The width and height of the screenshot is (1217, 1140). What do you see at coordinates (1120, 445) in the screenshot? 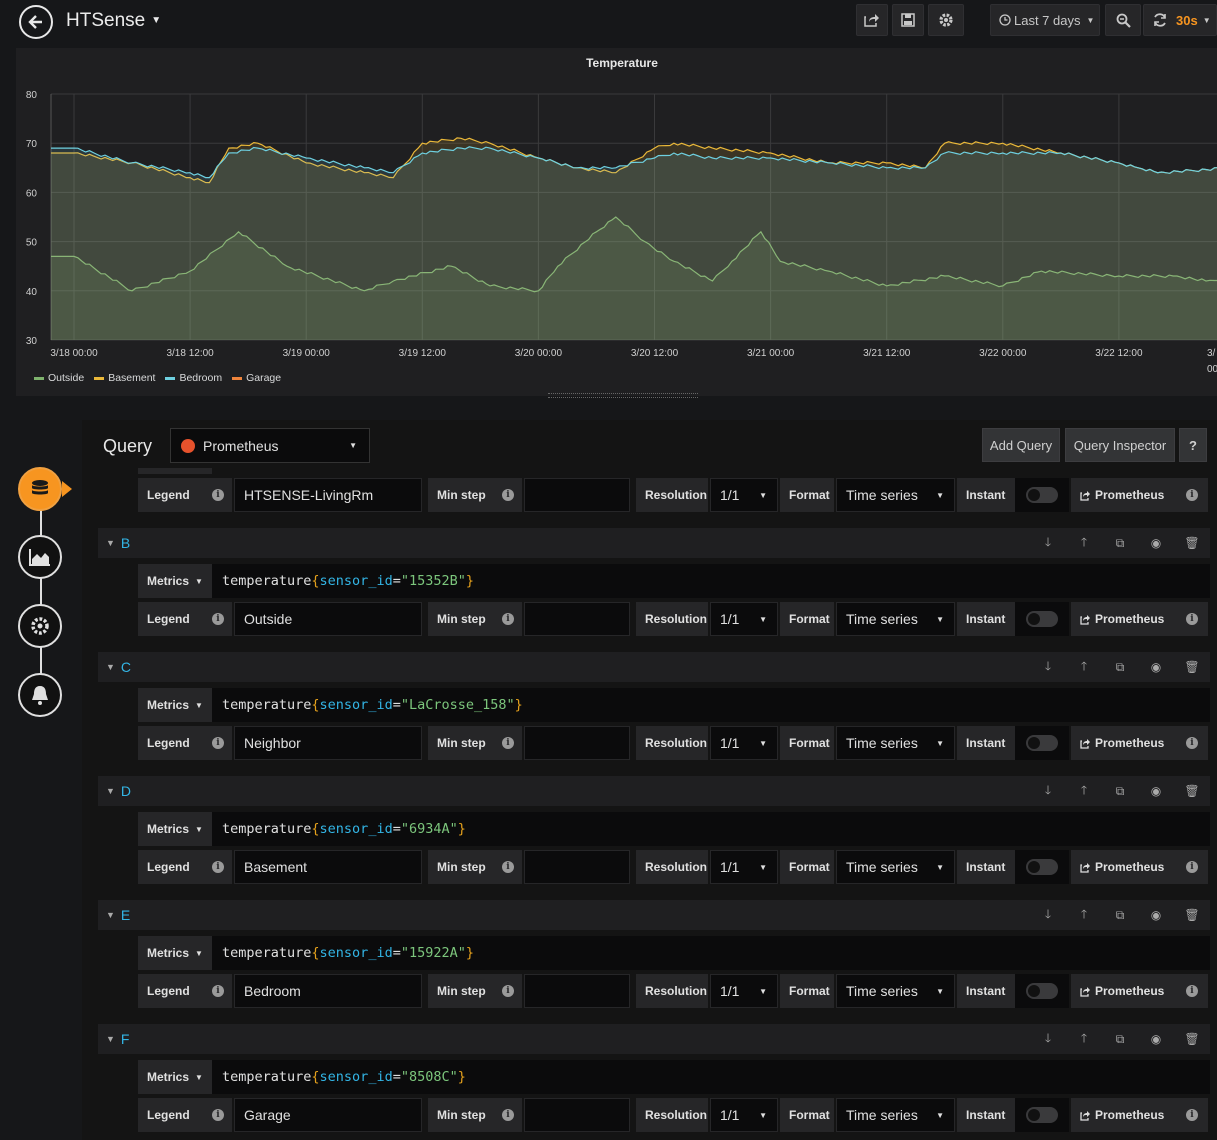
I see `query-inspector-button: Query Inspector` at bounding box center [1120, 445].